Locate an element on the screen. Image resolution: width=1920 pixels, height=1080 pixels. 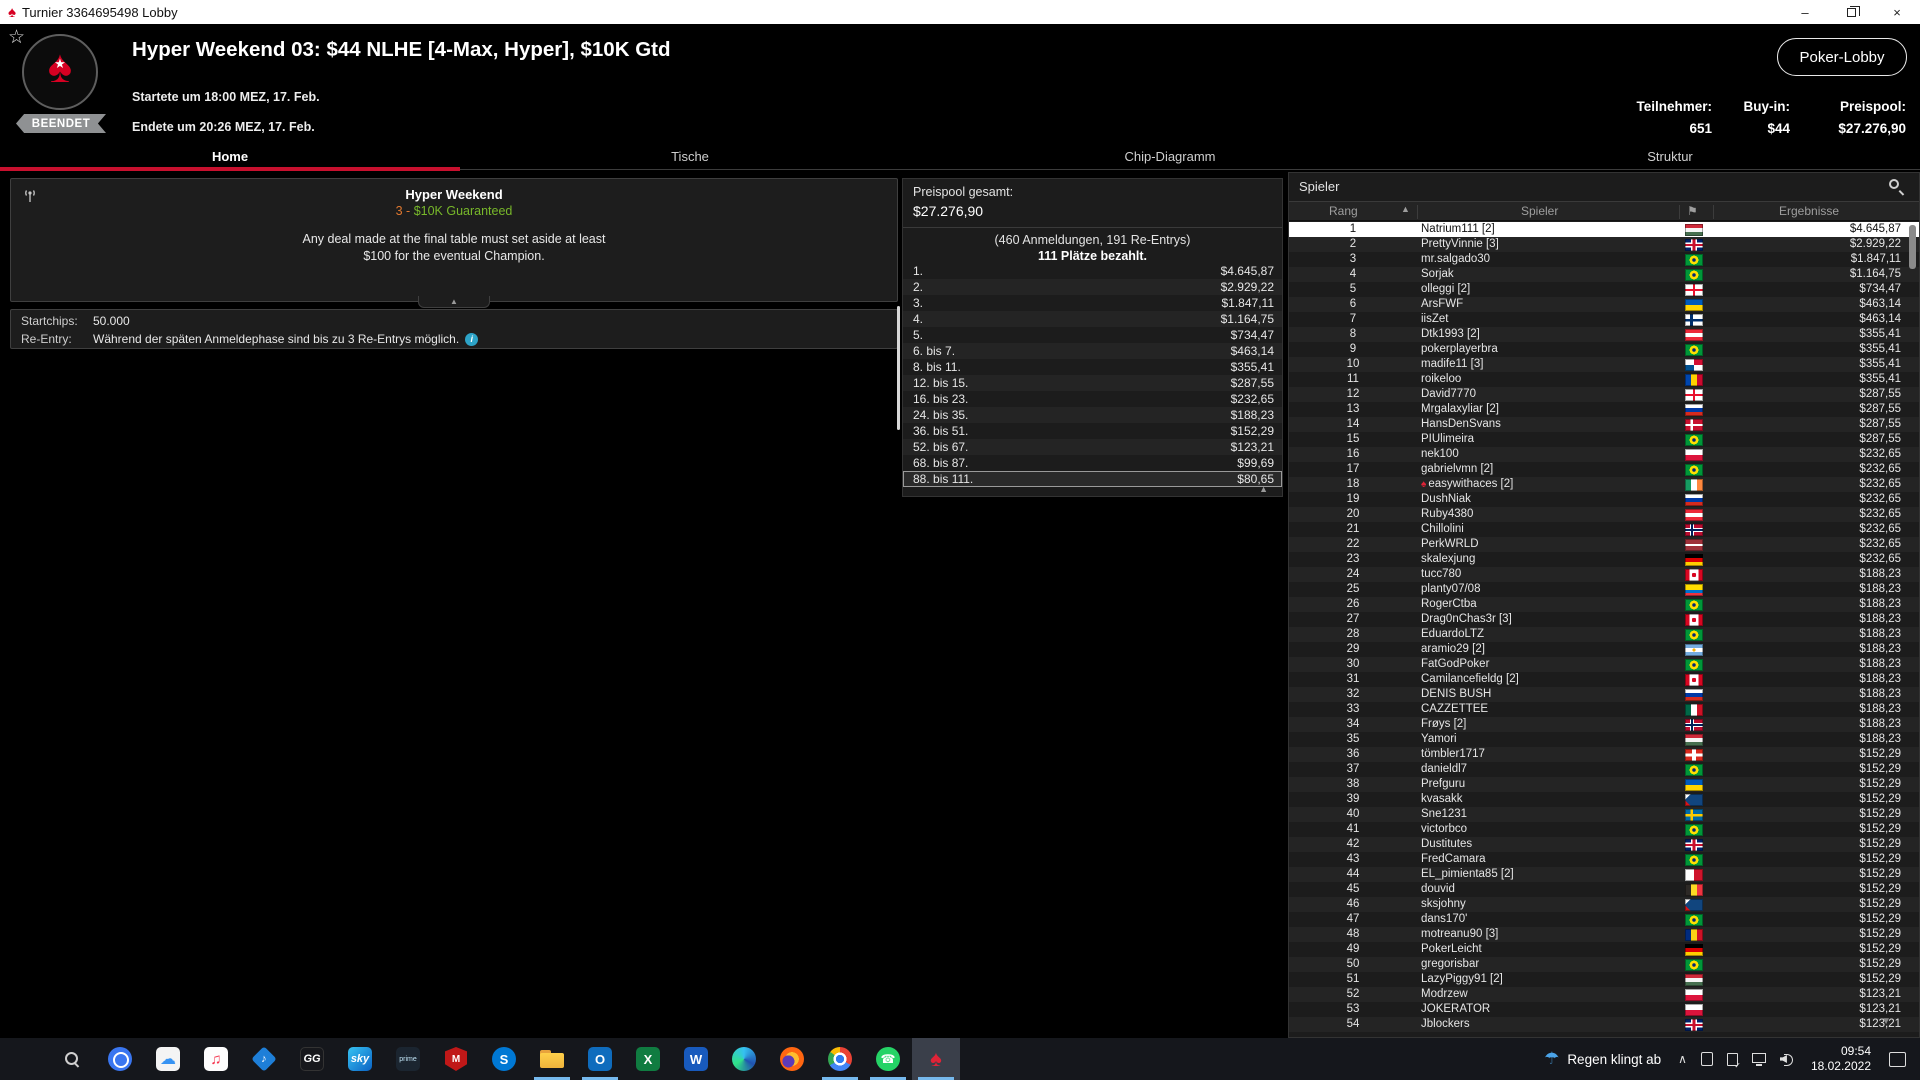
player-row: 11 roikeloo $355,41 is located at coordinates (1604, 379).